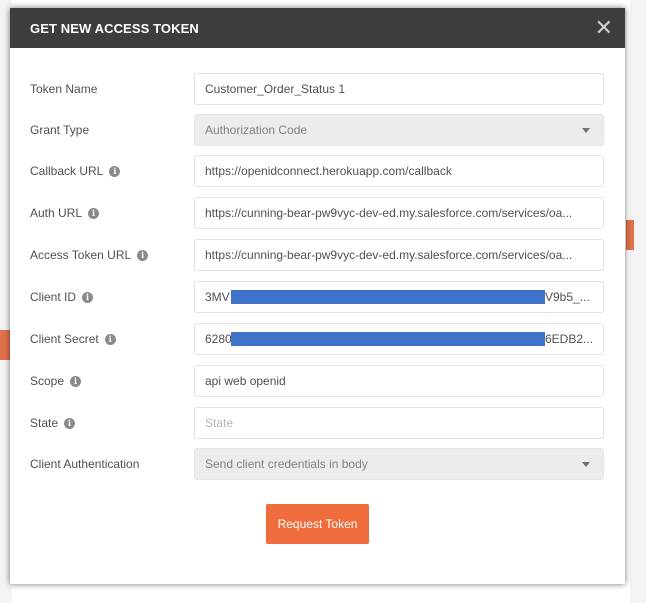 The width and height of the screenshot is (646, 603). What do you see at coordinates (317, 28) in the screenshot?
I see `dialog-header: GET NEW ACCESS TOKEN ✕` at bounding box center [317, 28].